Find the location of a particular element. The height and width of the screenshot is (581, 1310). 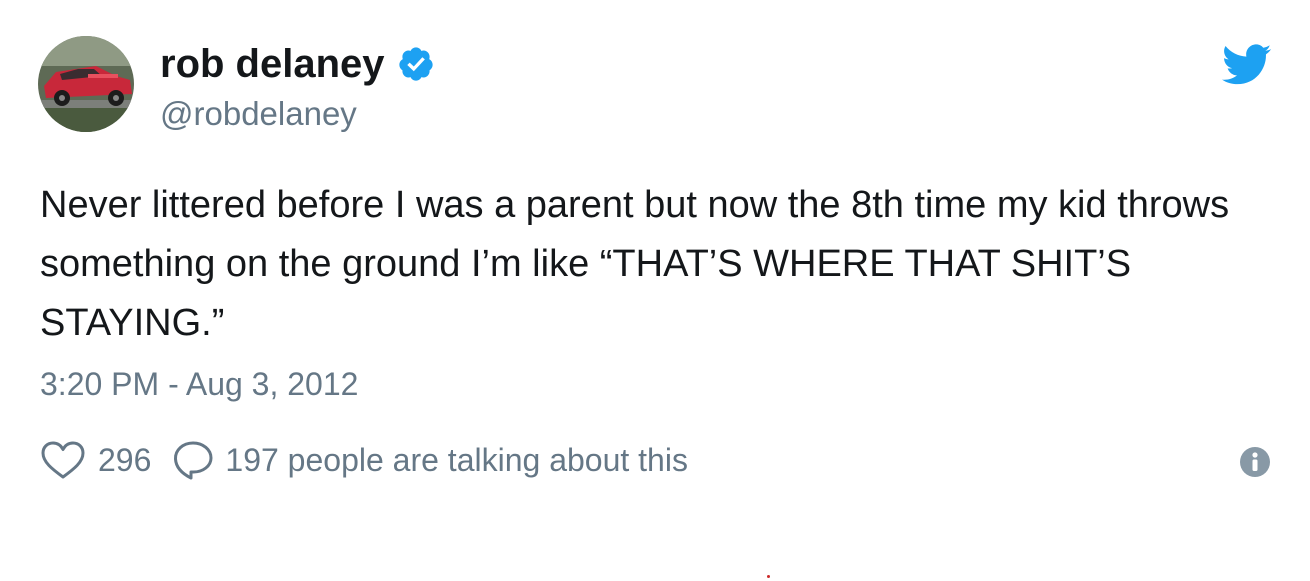

heart-icon is located at coordinates (63, 460).